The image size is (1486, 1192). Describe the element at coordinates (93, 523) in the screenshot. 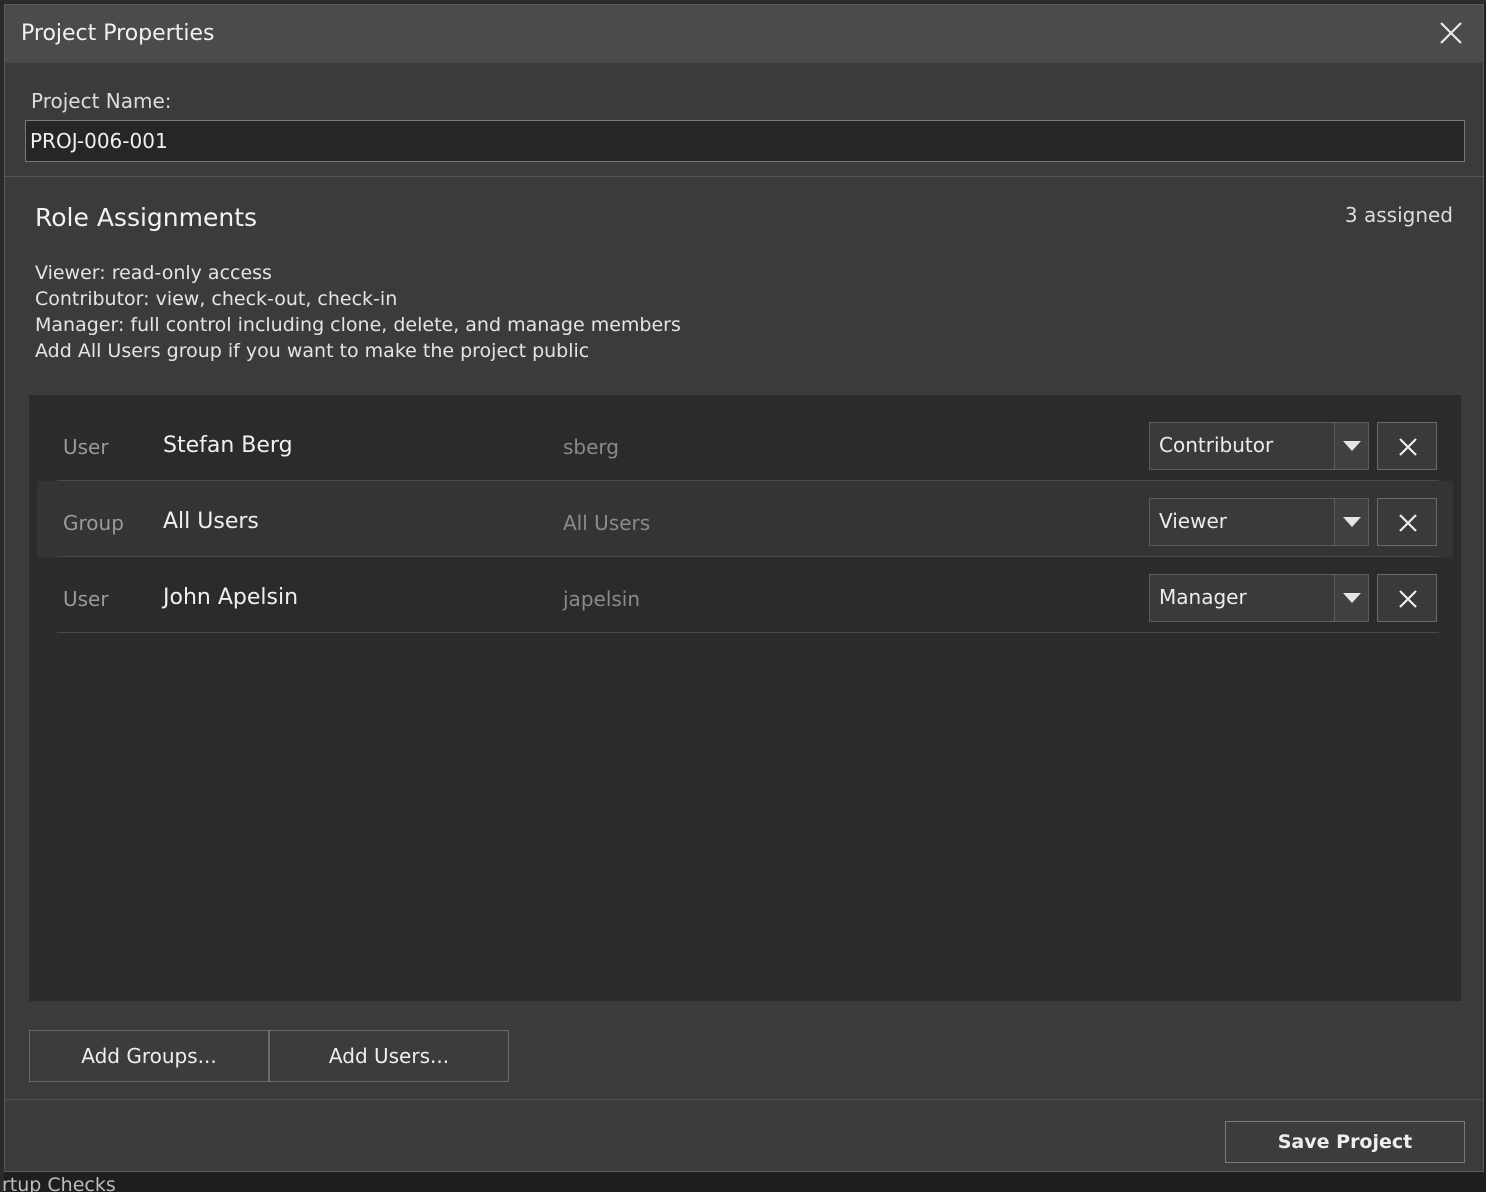

I see `member-kind: Group` at that location.